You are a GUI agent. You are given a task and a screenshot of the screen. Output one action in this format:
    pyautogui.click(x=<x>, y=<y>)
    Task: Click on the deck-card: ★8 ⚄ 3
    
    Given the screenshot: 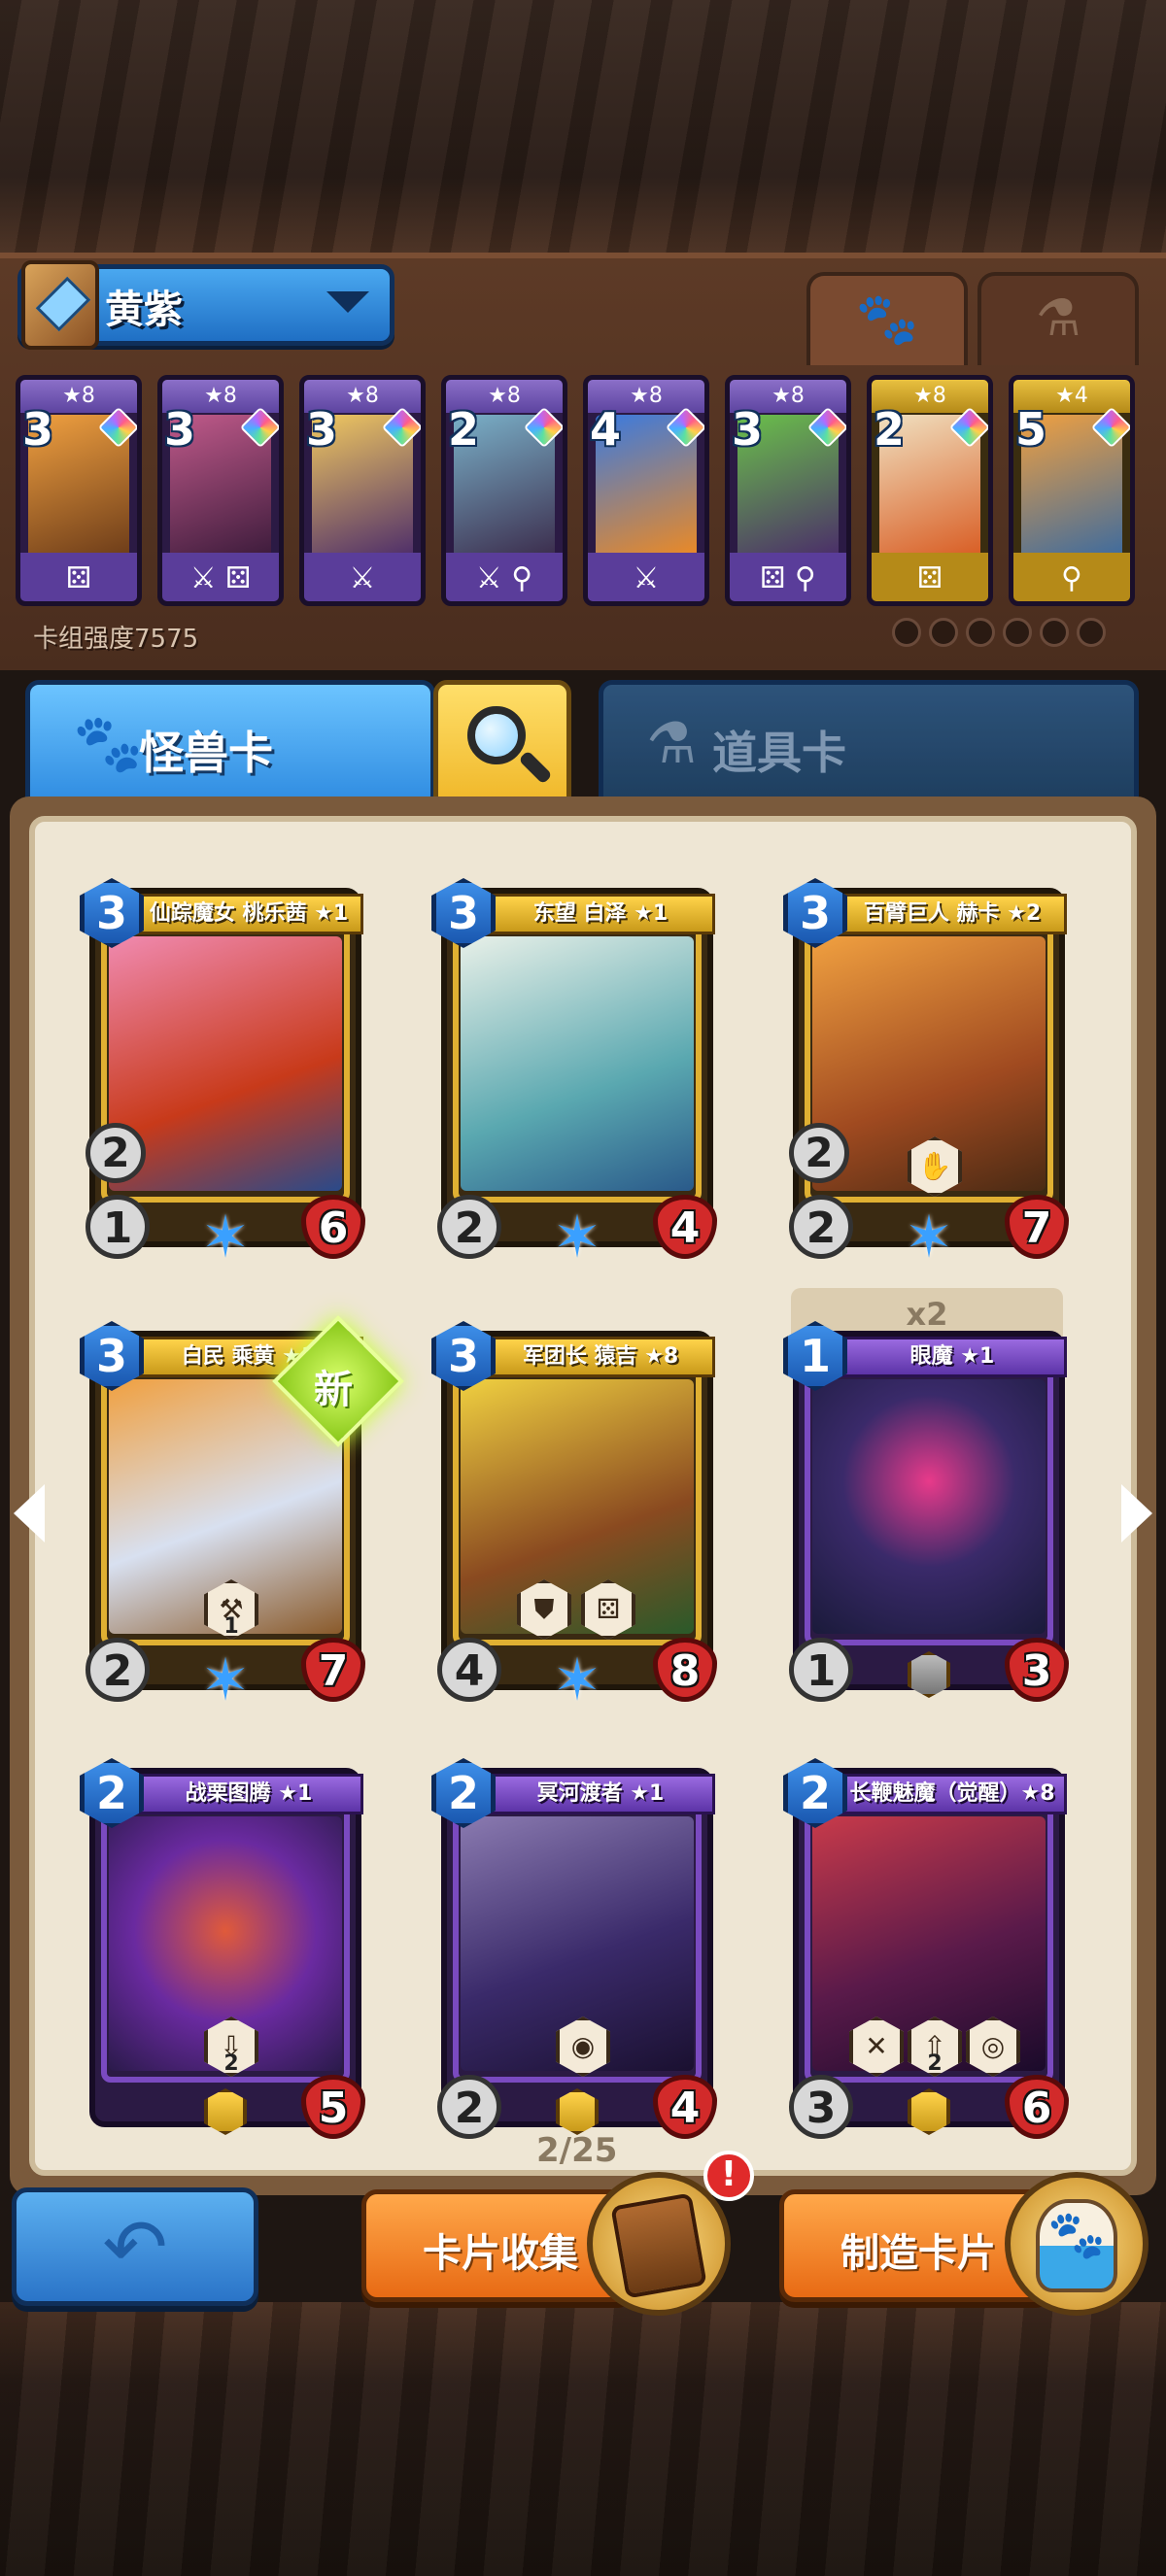 What is the action you would take?
    pyautogui.click(x=79, y=490)
    